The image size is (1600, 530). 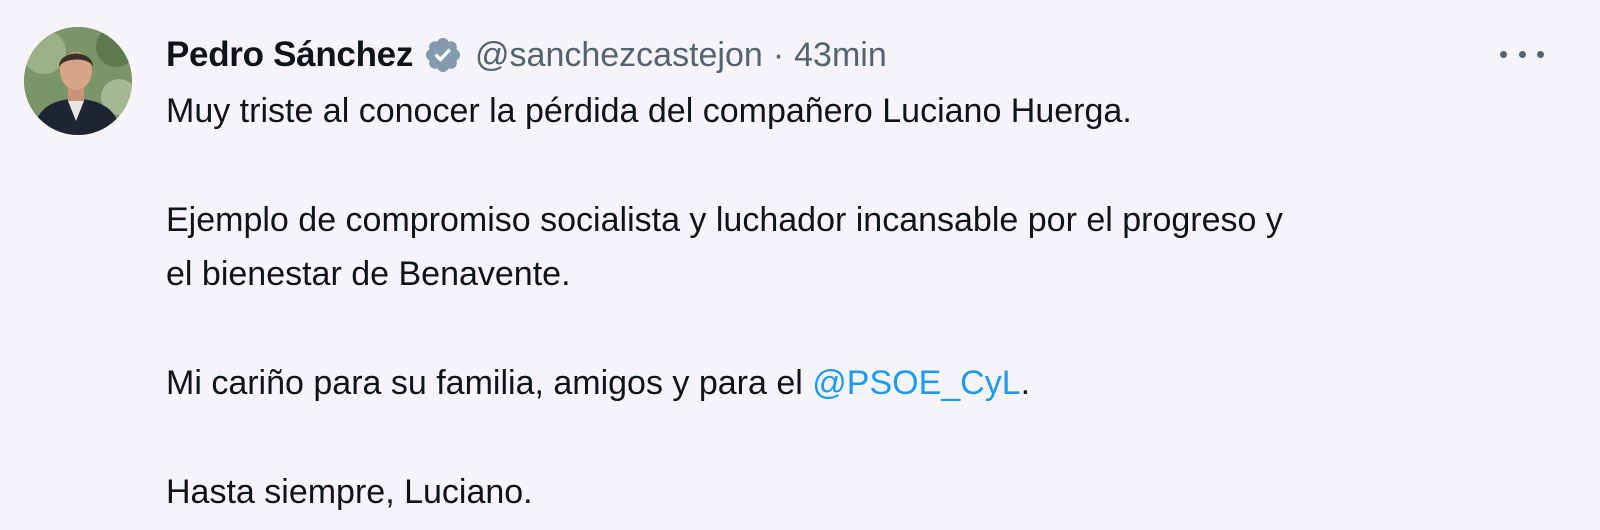 What do you see at coordinates (1025, 383) in the screenshot?
I see `tweet-text-segment: .` at bounding box center [1025, 383].